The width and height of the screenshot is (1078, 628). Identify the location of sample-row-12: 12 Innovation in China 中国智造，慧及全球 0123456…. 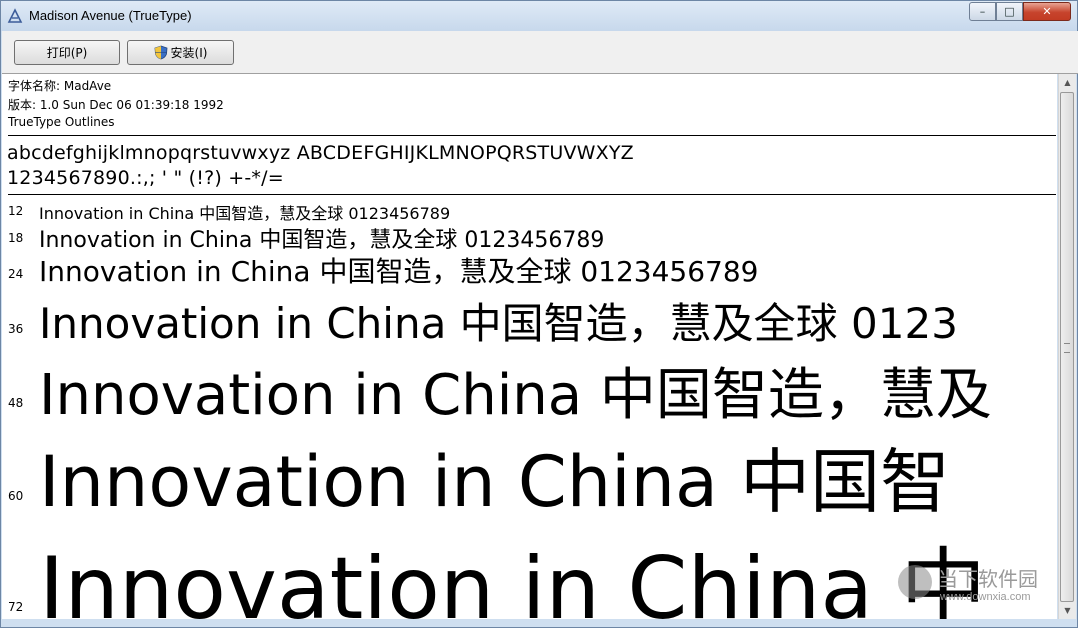
(529, 211).